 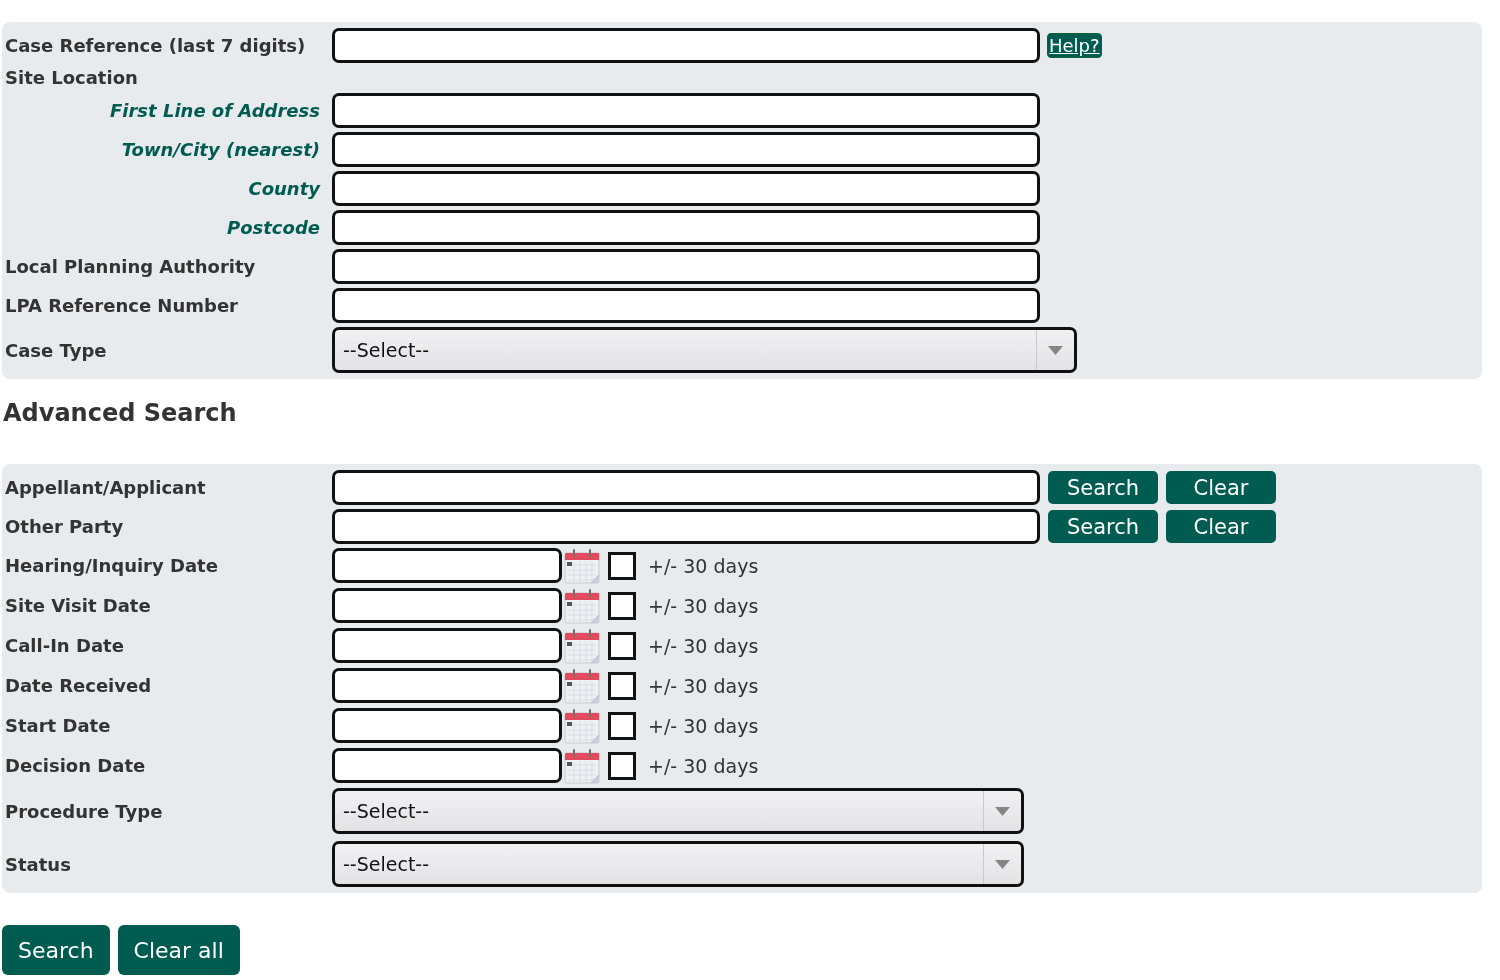 What do you see at coordinates (120, 413) in the screenshot?
I see `section-heading: Advanced Search` at bounding box center [120, 413].